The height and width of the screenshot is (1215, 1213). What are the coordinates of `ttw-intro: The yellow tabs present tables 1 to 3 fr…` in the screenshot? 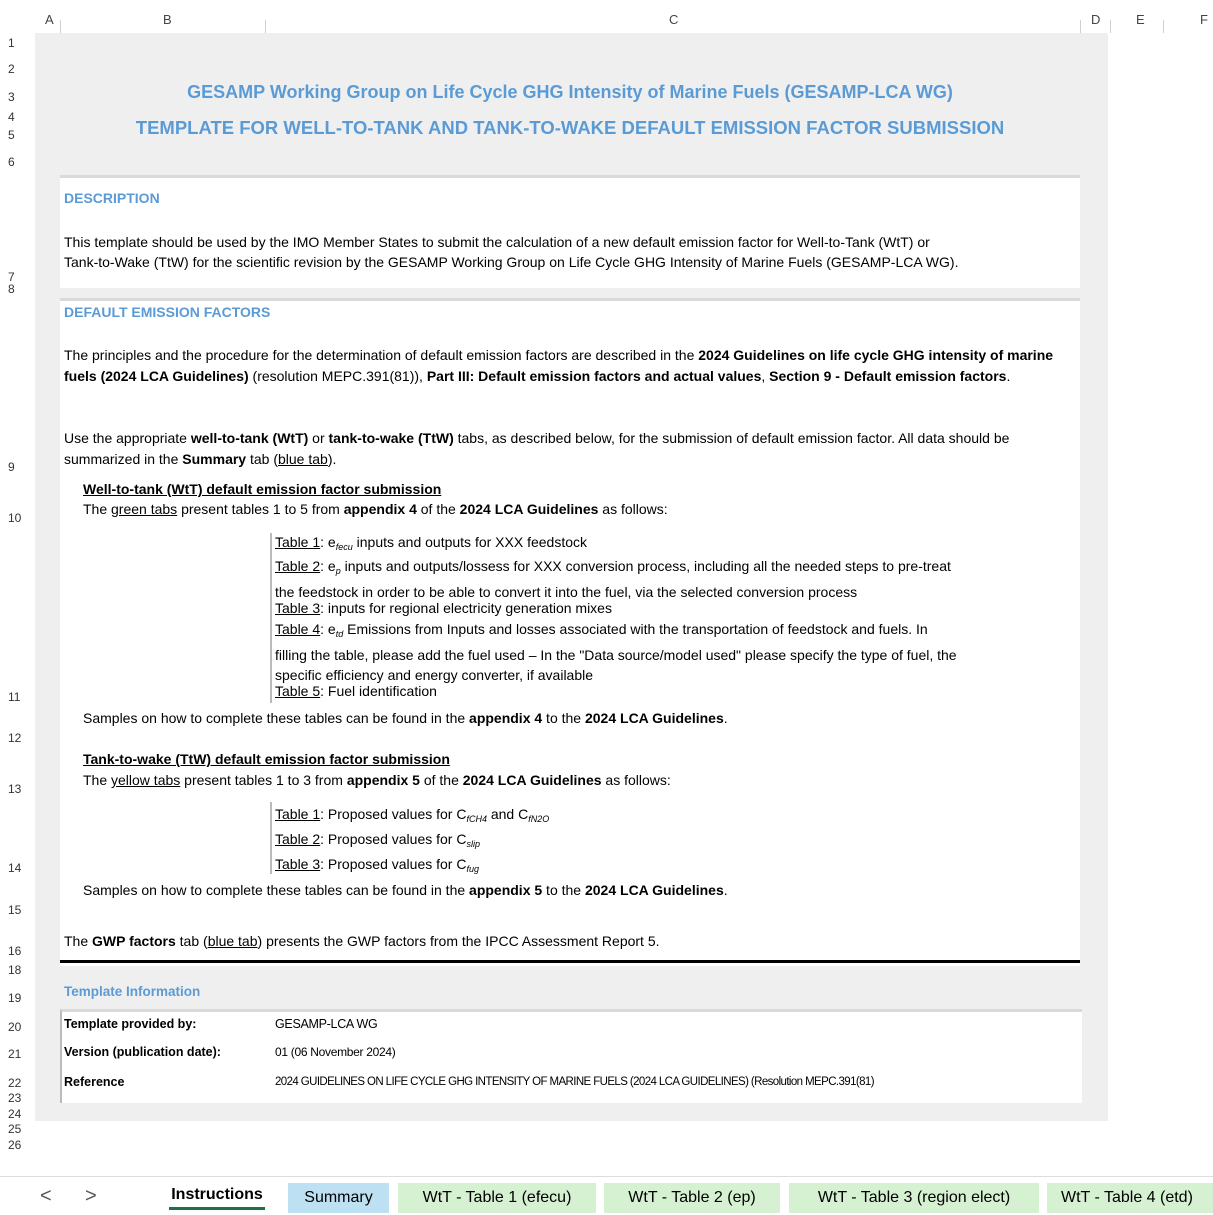 It's located at (377, 780).